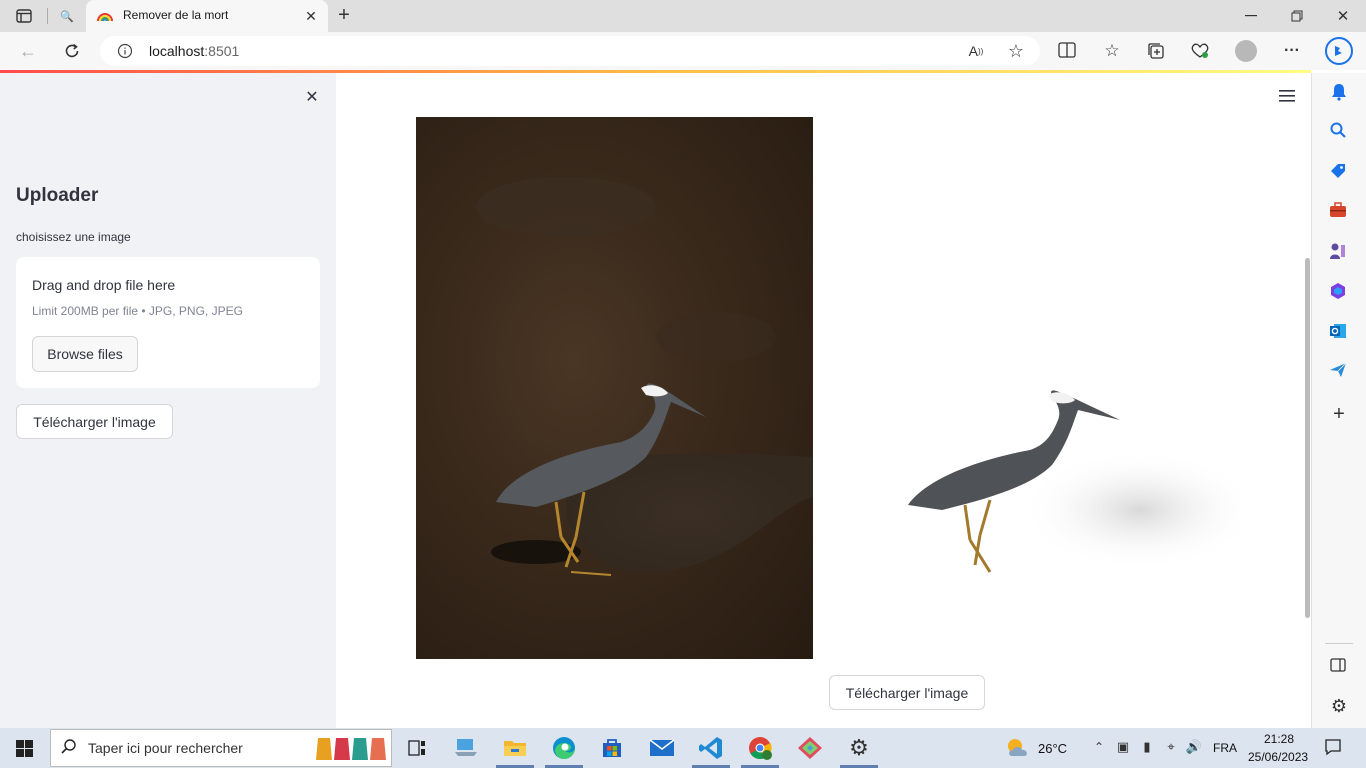 This screenshot has height=768, width=1366. What do you see at coordinates (1339, 372) in the screenshot?
I see `send-icon` at bounding box center [1339, 372].